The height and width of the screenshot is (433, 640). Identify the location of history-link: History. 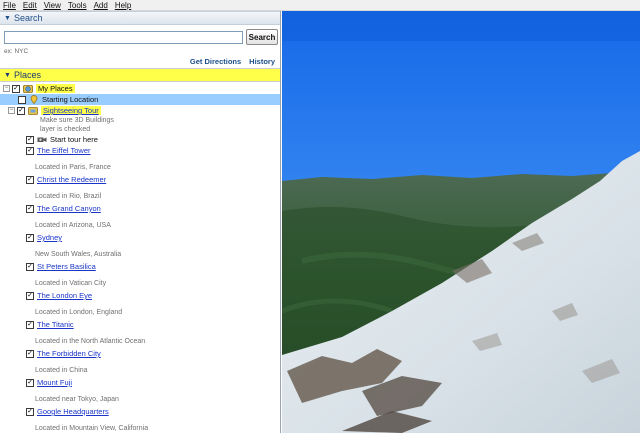
(262, 62).